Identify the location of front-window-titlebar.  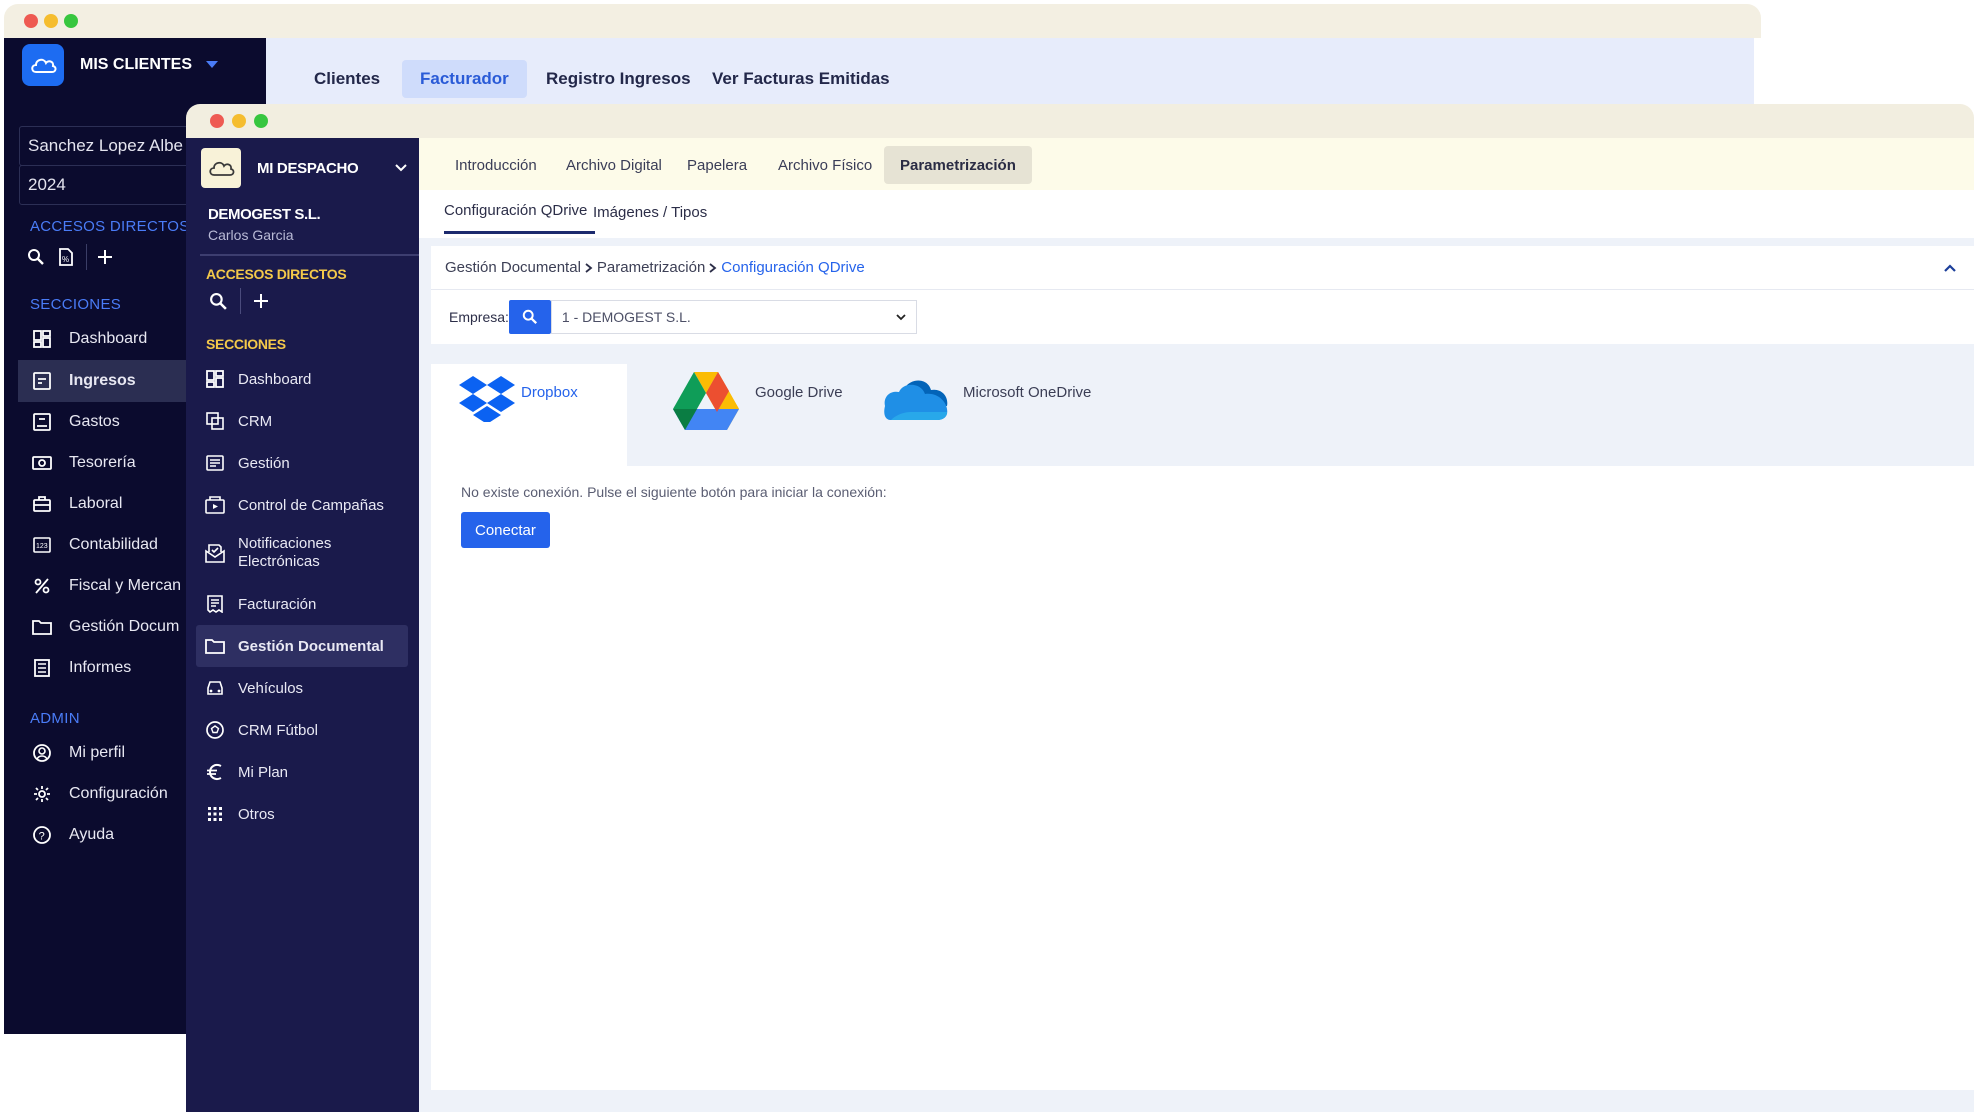
(1080, 121).